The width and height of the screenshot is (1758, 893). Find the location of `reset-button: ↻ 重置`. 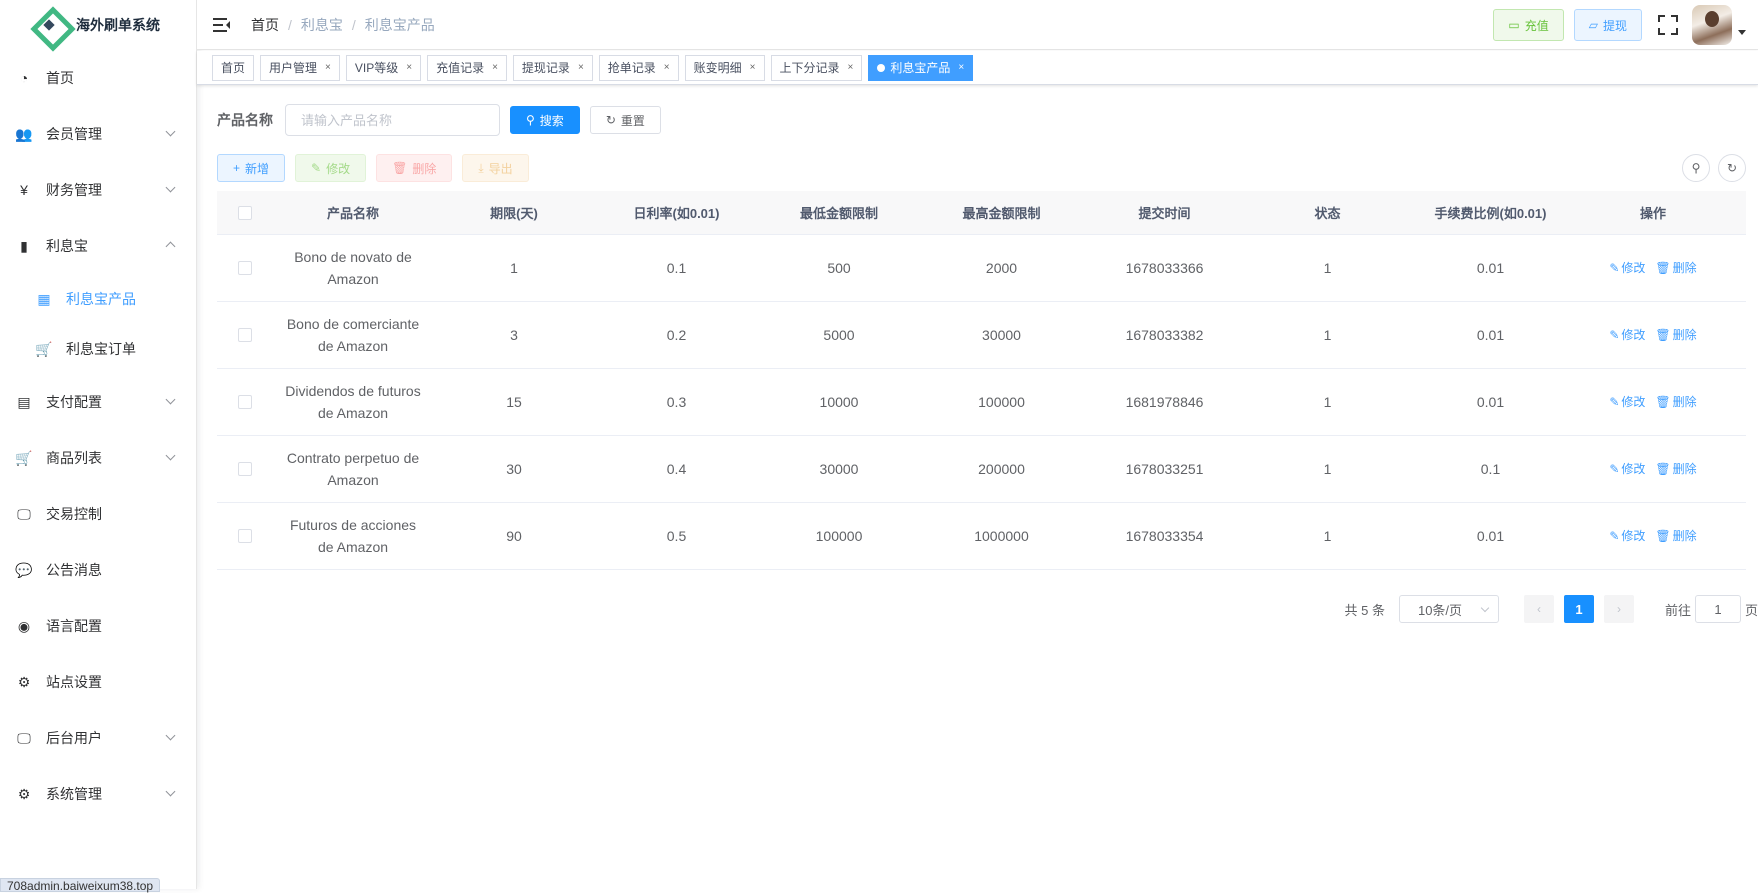

reset-button: ↻ 重置 is located at coordinates (625, 120).